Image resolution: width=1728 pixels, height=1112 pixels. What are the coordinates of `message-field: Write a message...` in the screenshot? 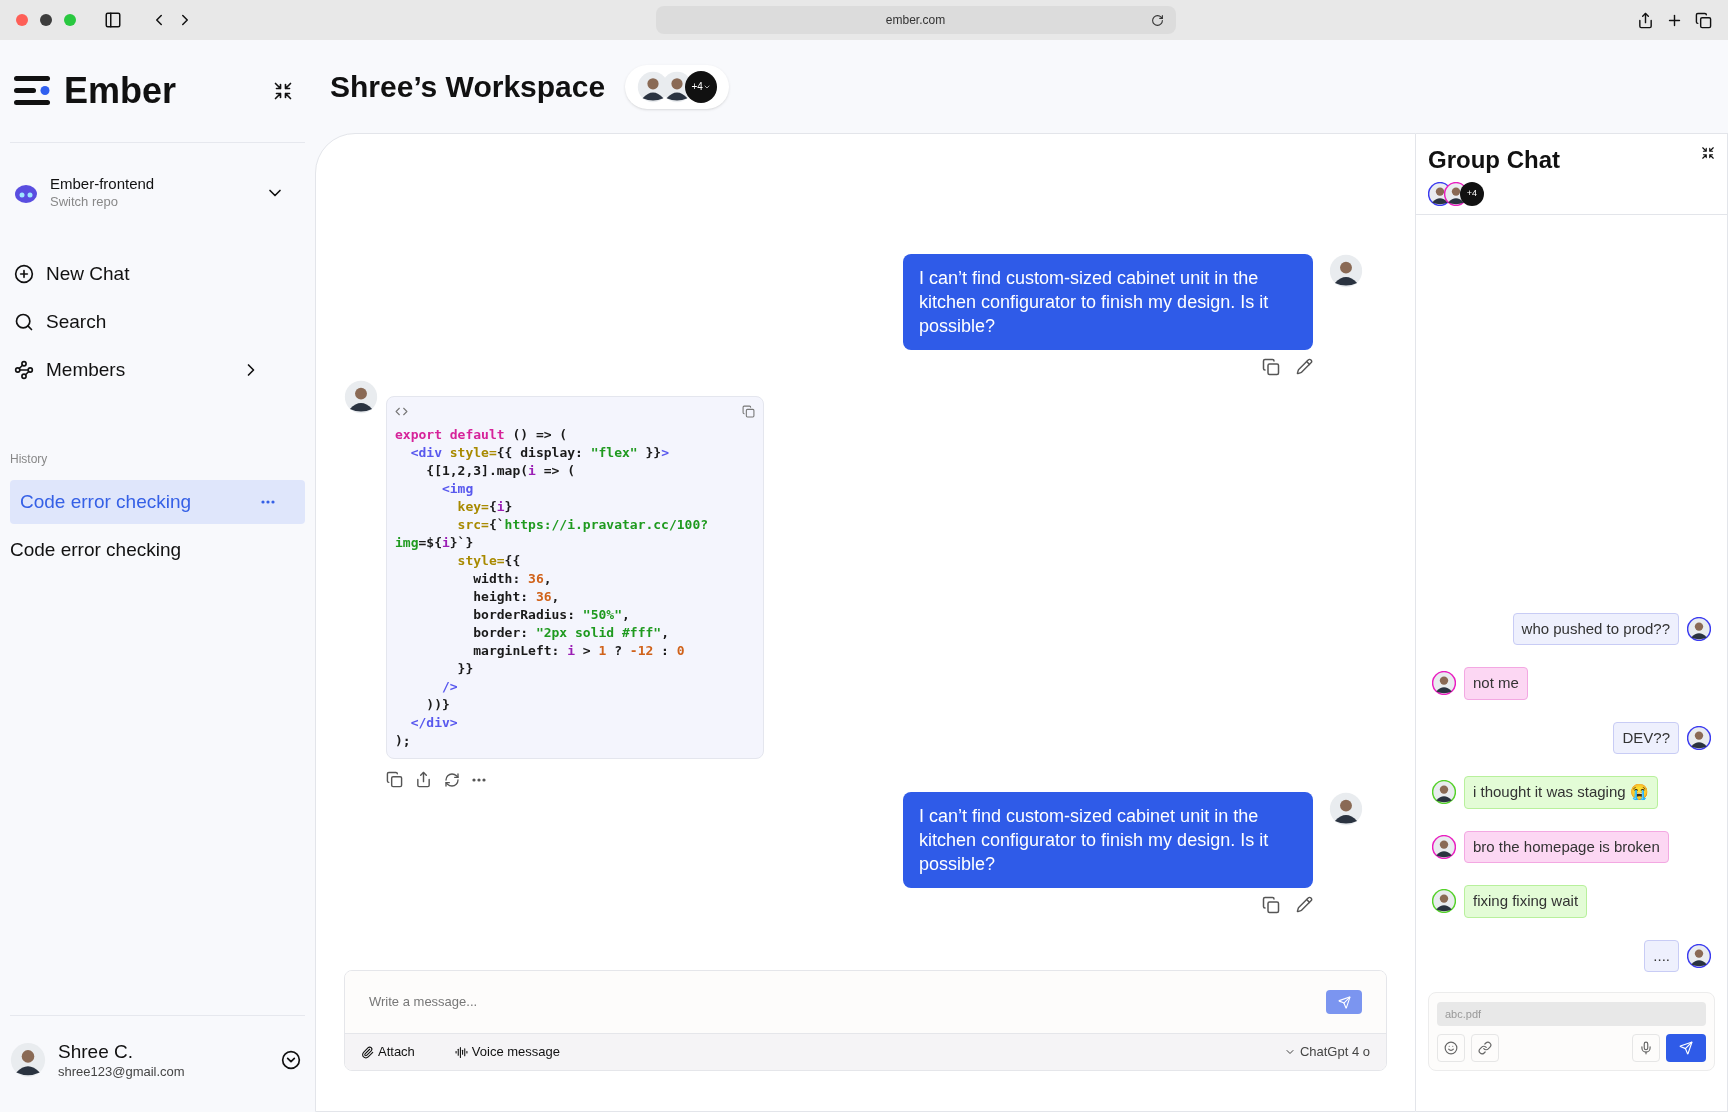 It's located at (865, 1002).